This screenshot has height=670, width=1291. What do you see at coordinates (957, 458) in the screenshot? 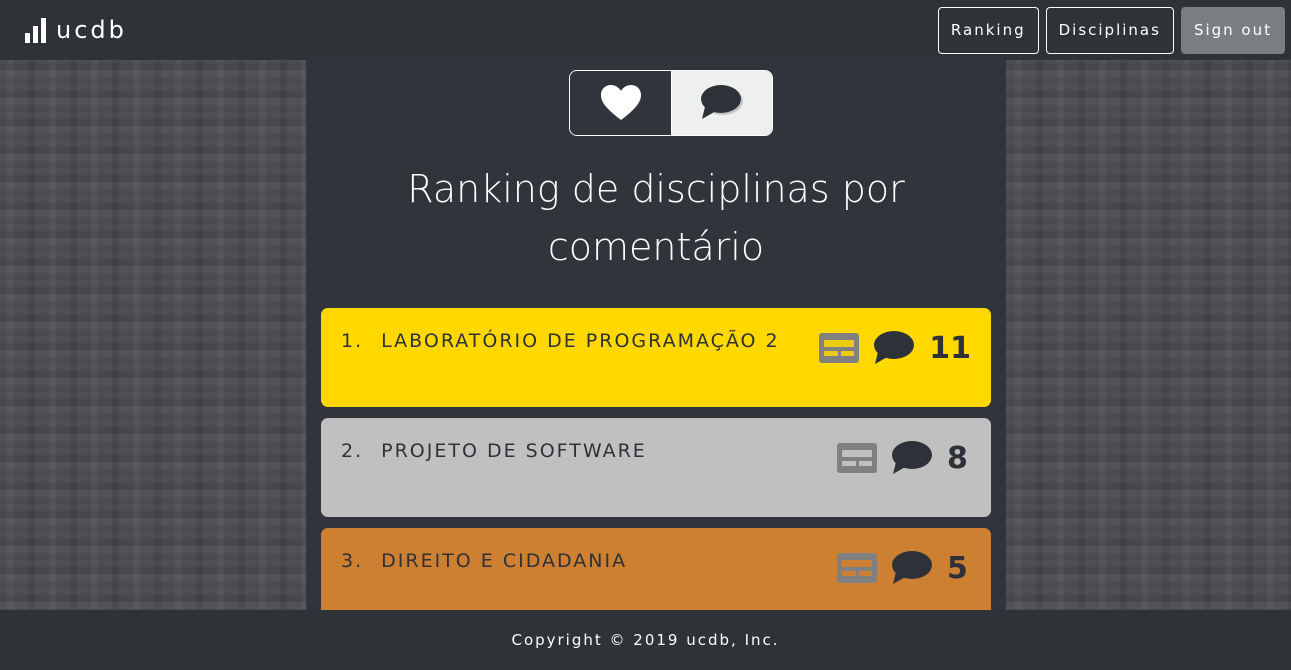
I see `comment-count: 8` at bounding box center [957, 458].